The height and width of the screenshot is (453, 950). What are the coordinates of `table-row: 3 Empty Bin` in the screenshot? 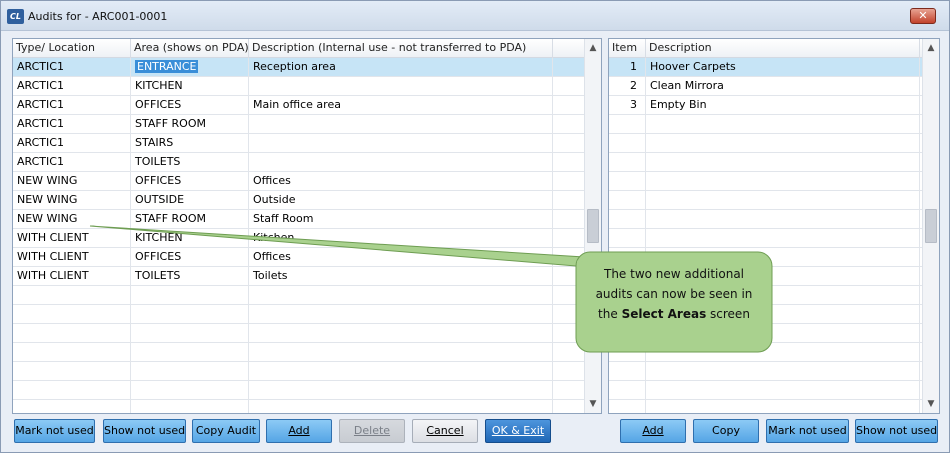 It's located at (766, 105).